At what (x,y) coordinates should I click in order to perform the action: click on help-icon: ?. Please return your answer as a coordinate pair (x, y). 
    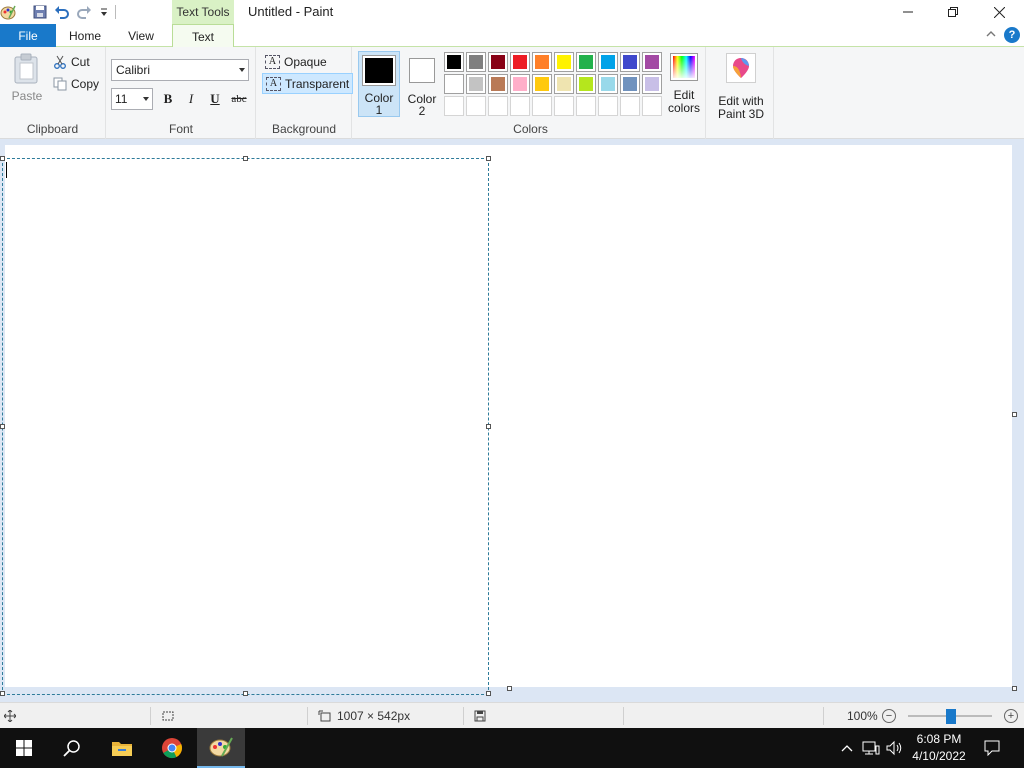
    Looking at the image, I should click on (1012, 35).